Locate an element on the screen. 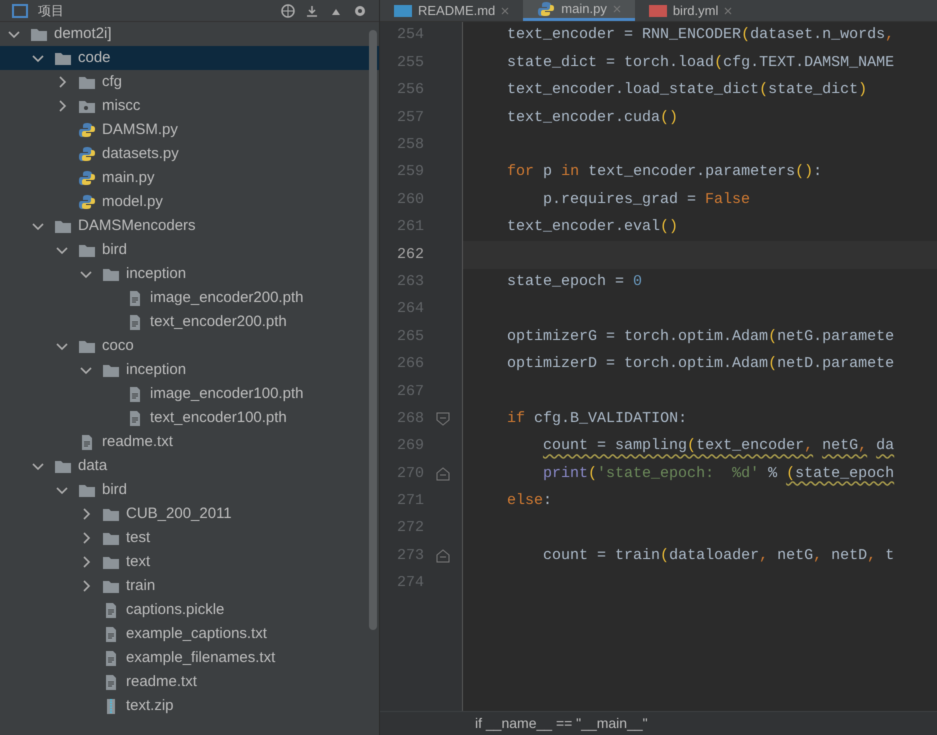  tree-item: image_encoder200.pth is located at coordinates (189, 298).